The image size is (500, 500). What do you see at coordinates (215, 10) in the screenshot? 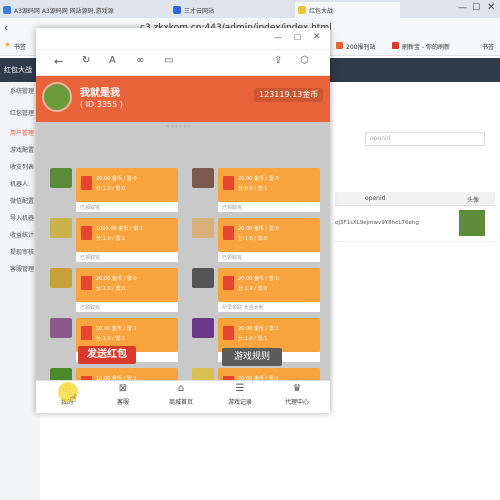
I see `browser-tab: 三才云网站` at bounding box center [215, 10].